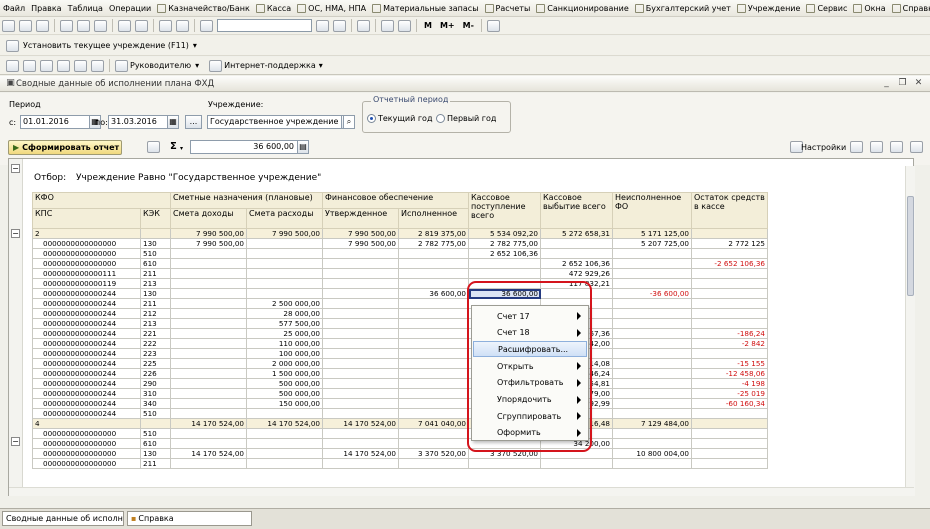 The image size is (930, 529). What do you see at coordinates (155, 303) in the screenshot?
I see `table-cell: 211` at bounding box center [155, 303].